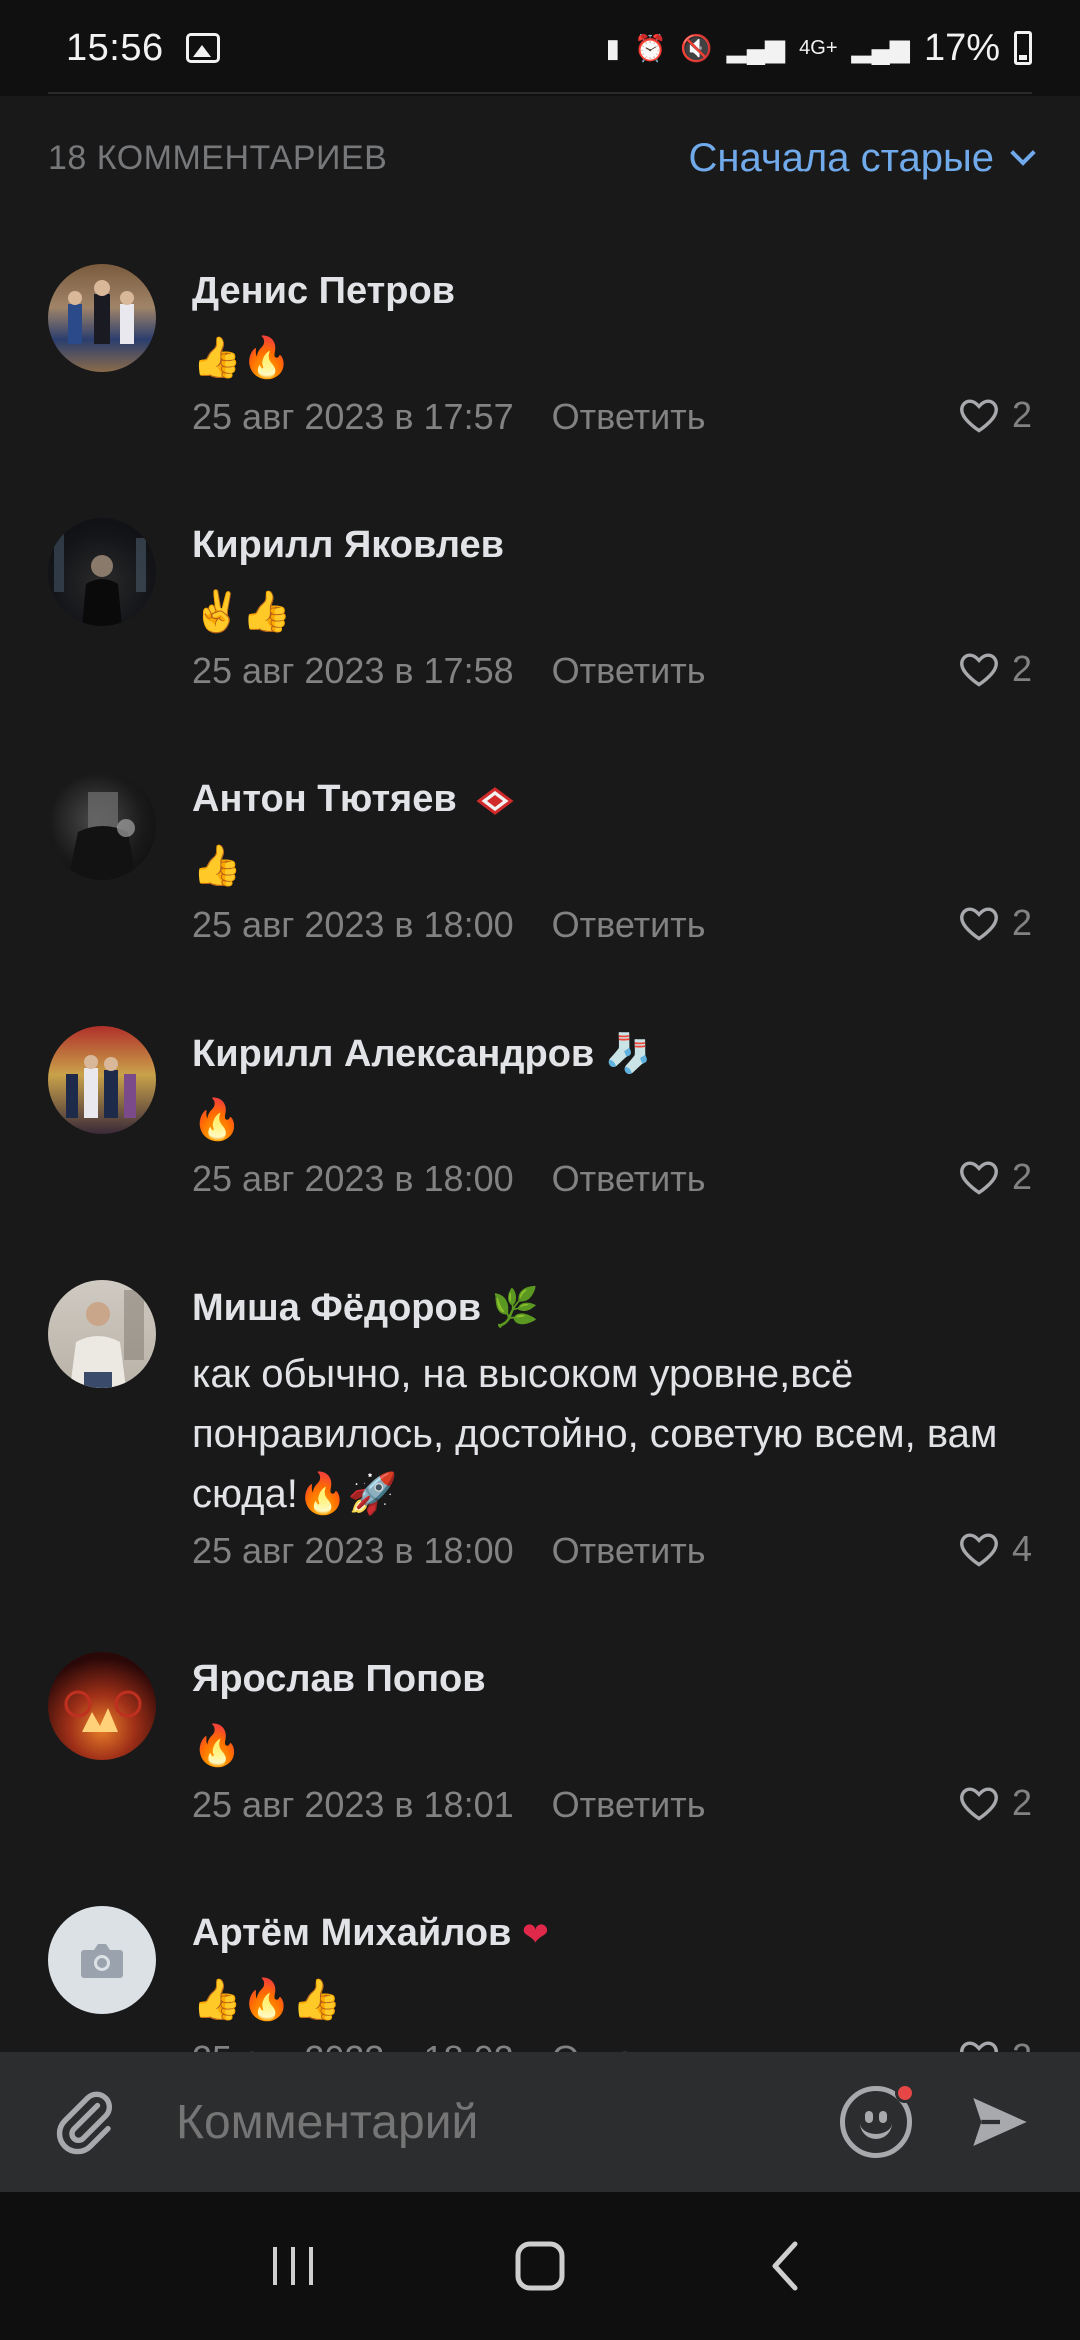  Describe the element at coordinates (352, 1933) in the screenshot. I see `author-name: Артём Михайлов` at that location.